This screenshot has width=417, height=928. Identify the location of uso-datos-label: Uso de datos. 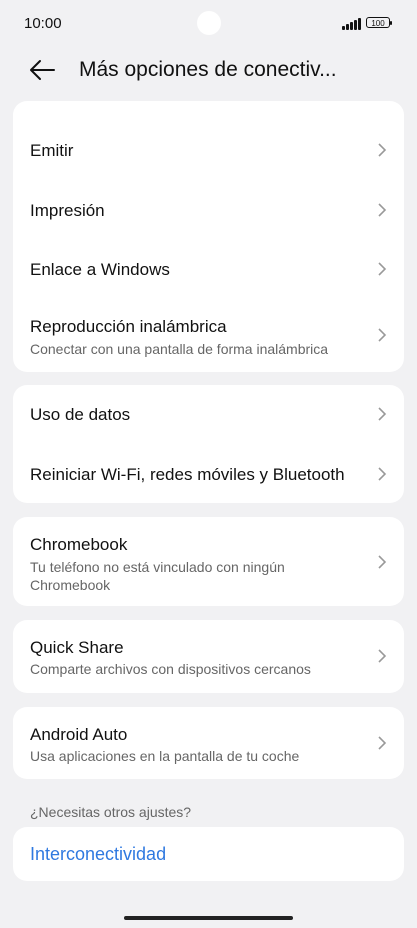
(80, 414).